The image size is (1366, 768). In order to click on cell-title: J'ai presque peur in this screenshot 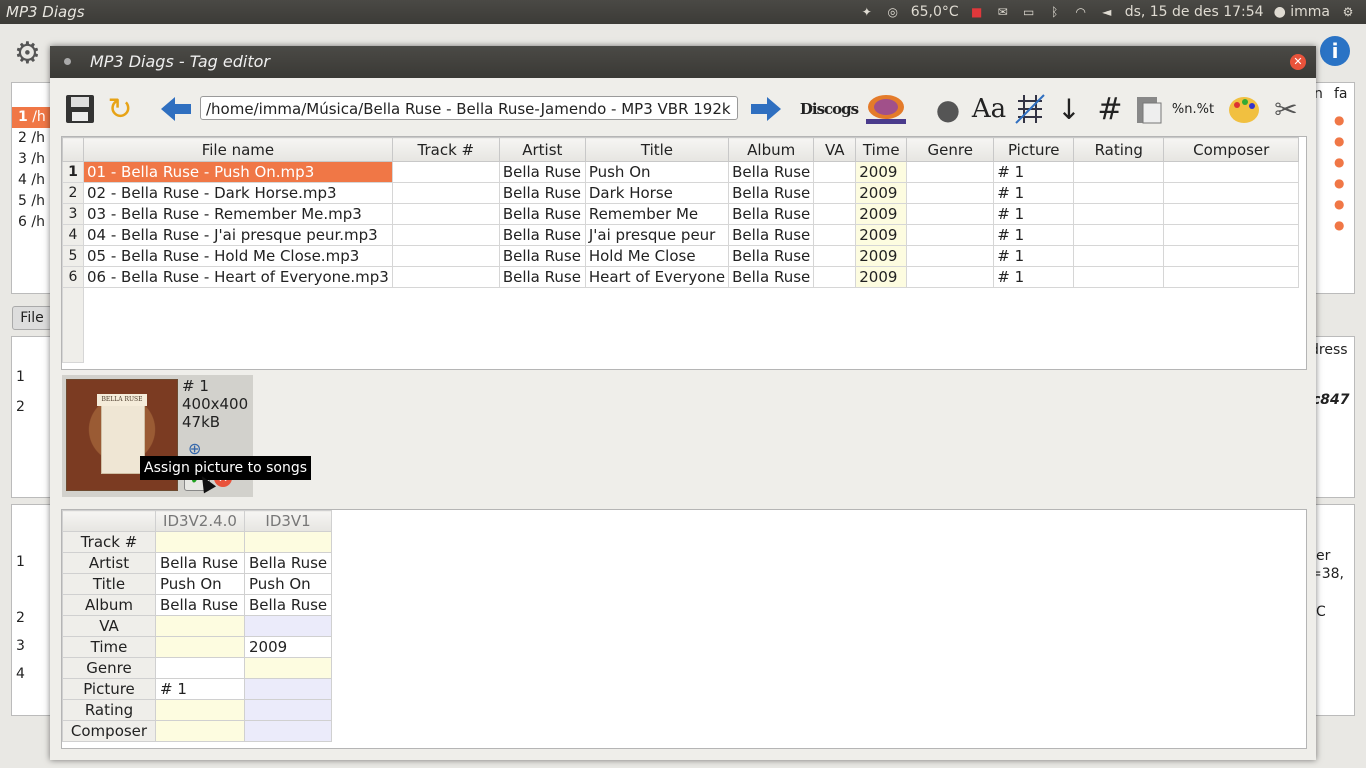, I will do `click(657, 235)`.